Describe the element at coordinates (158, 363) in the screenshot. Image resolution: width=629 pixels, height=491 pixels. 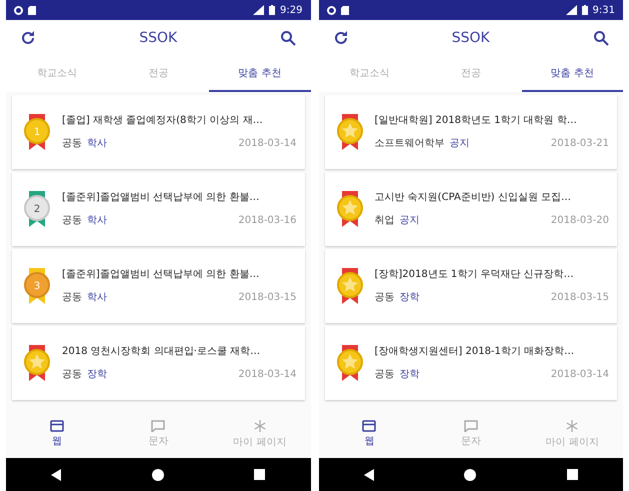
I see `notice-card: 2018 영천시장학회 의대편입·로스쿨 재학… 공동 장학 2018-03-14` at that location.